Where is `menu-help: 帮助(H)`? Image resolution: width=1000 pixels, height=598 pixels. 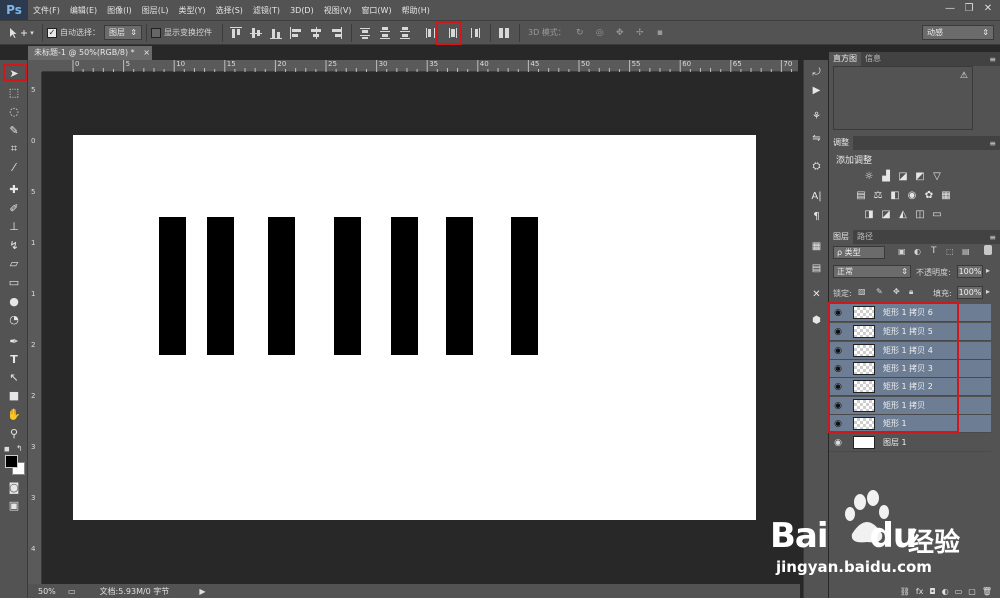 menu-help: 帮助(H) is located at coordinates (416, 10).